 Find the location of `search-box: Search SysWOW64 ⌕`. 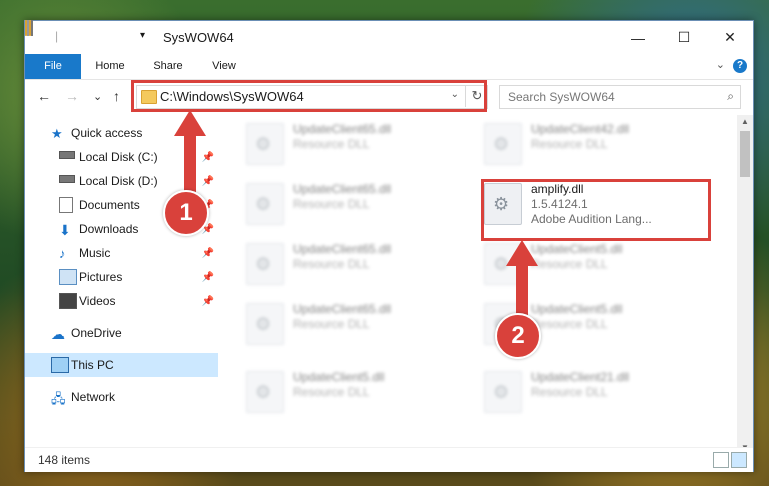

search-box: Search SysWOW64 ⌕ is located at coordinates (620, 97).